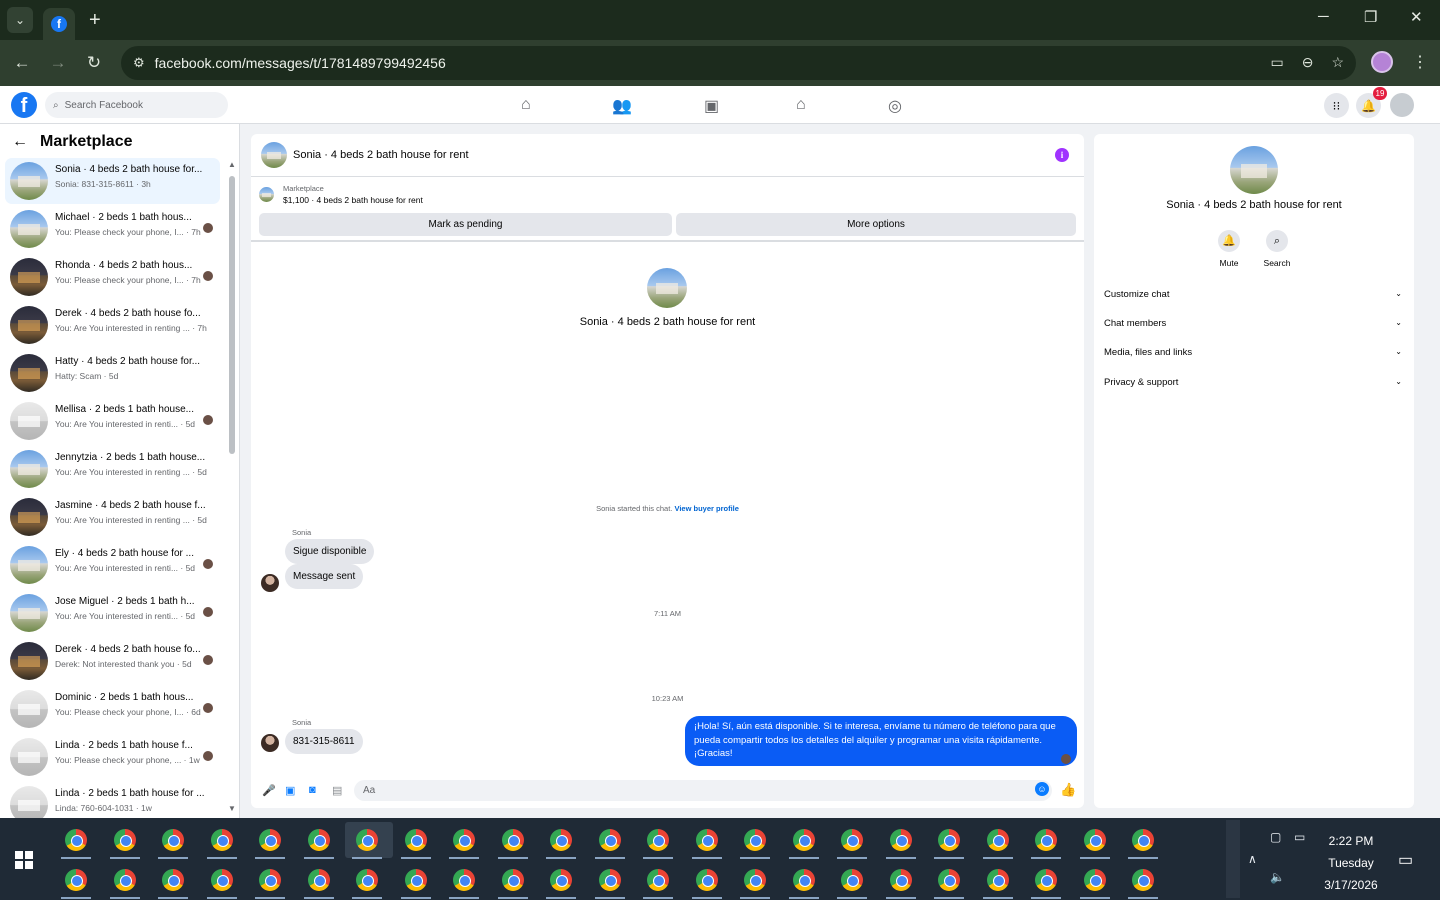 The width and height of the screenshot is (1440, 900). Describe the element at coordinates (1275, 837) in the screenshot. I see `meet-now-icon: ▢` at that location.